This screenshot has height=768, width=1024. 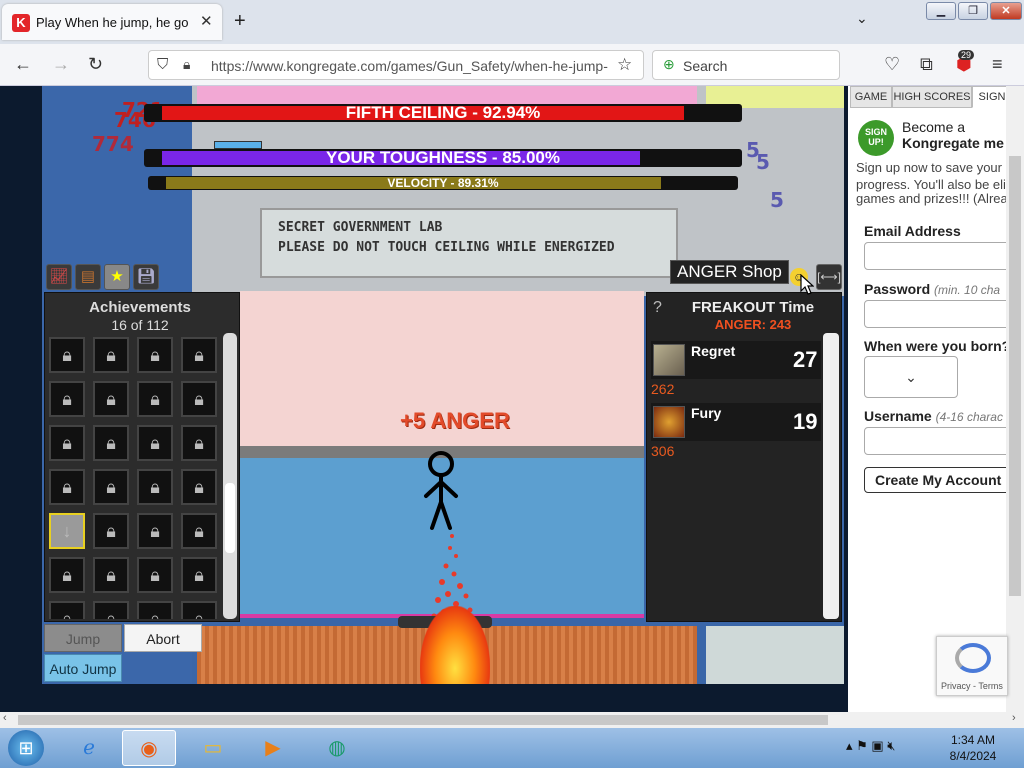 I want to click on windows-start-icon: ⊞, so click(x=26, y=748).